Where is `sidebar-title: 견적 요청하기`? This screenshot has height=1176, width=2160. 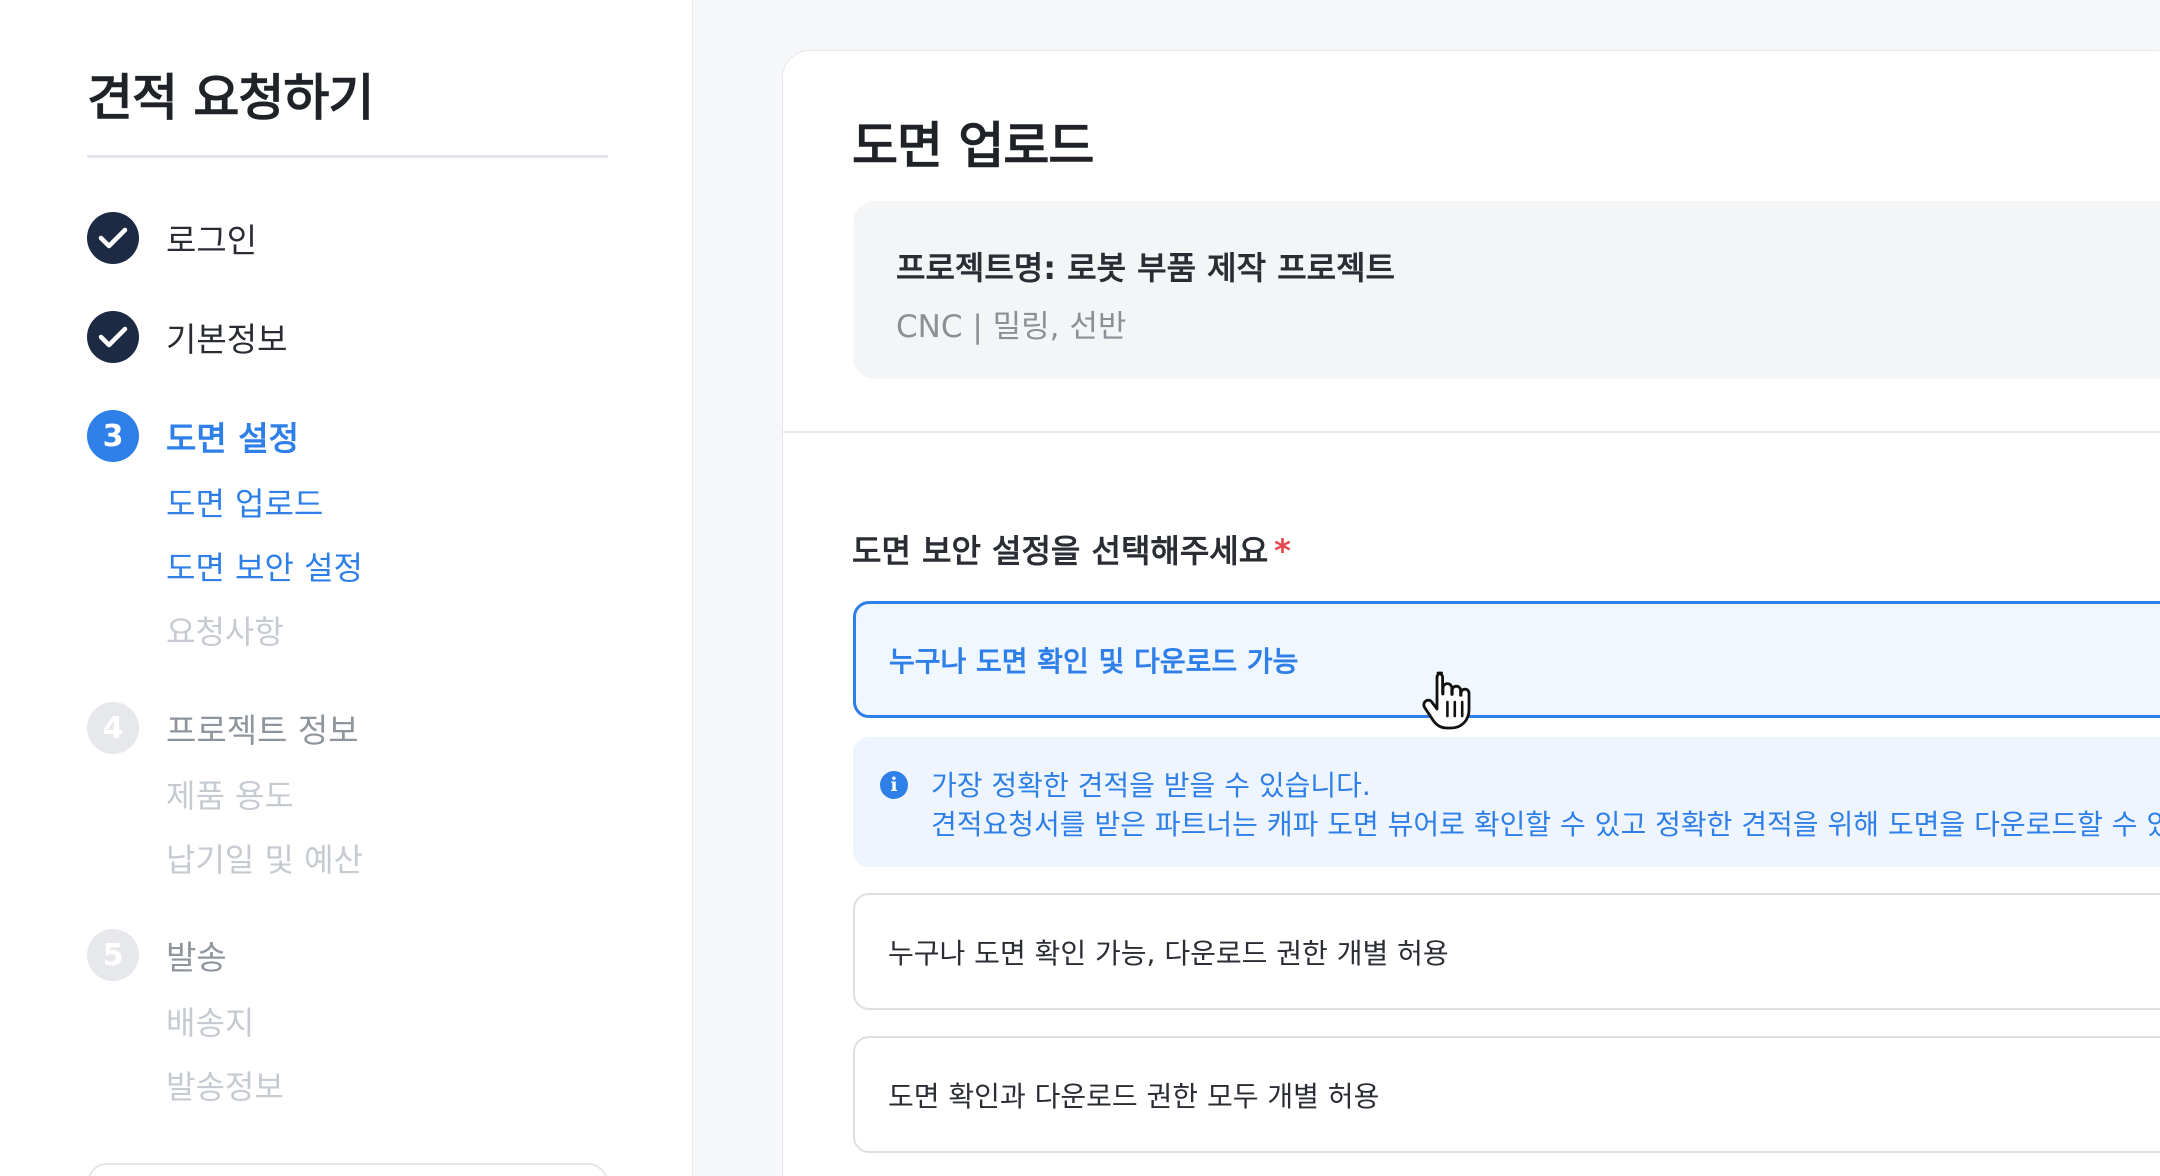
sidebar-title: 견적 요청하기 is located at coordinates (230, 98).